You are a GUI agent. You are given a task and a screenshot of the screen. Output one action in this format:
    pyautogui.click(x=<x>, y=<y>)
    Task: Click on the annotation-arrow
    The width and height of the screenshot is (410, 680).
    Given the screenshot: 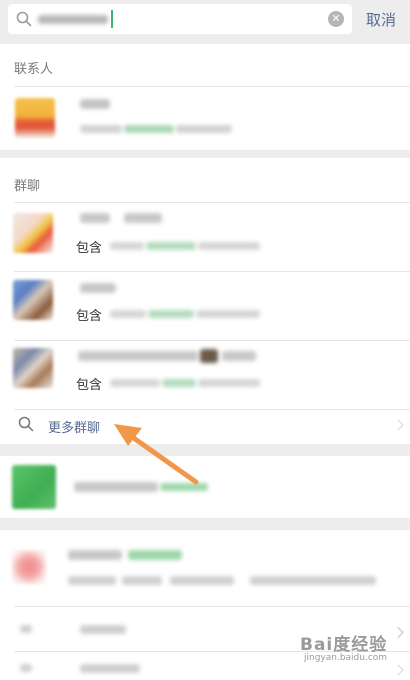 What is the action you would take?
    pyautogui.click(x=156, y=454)
    